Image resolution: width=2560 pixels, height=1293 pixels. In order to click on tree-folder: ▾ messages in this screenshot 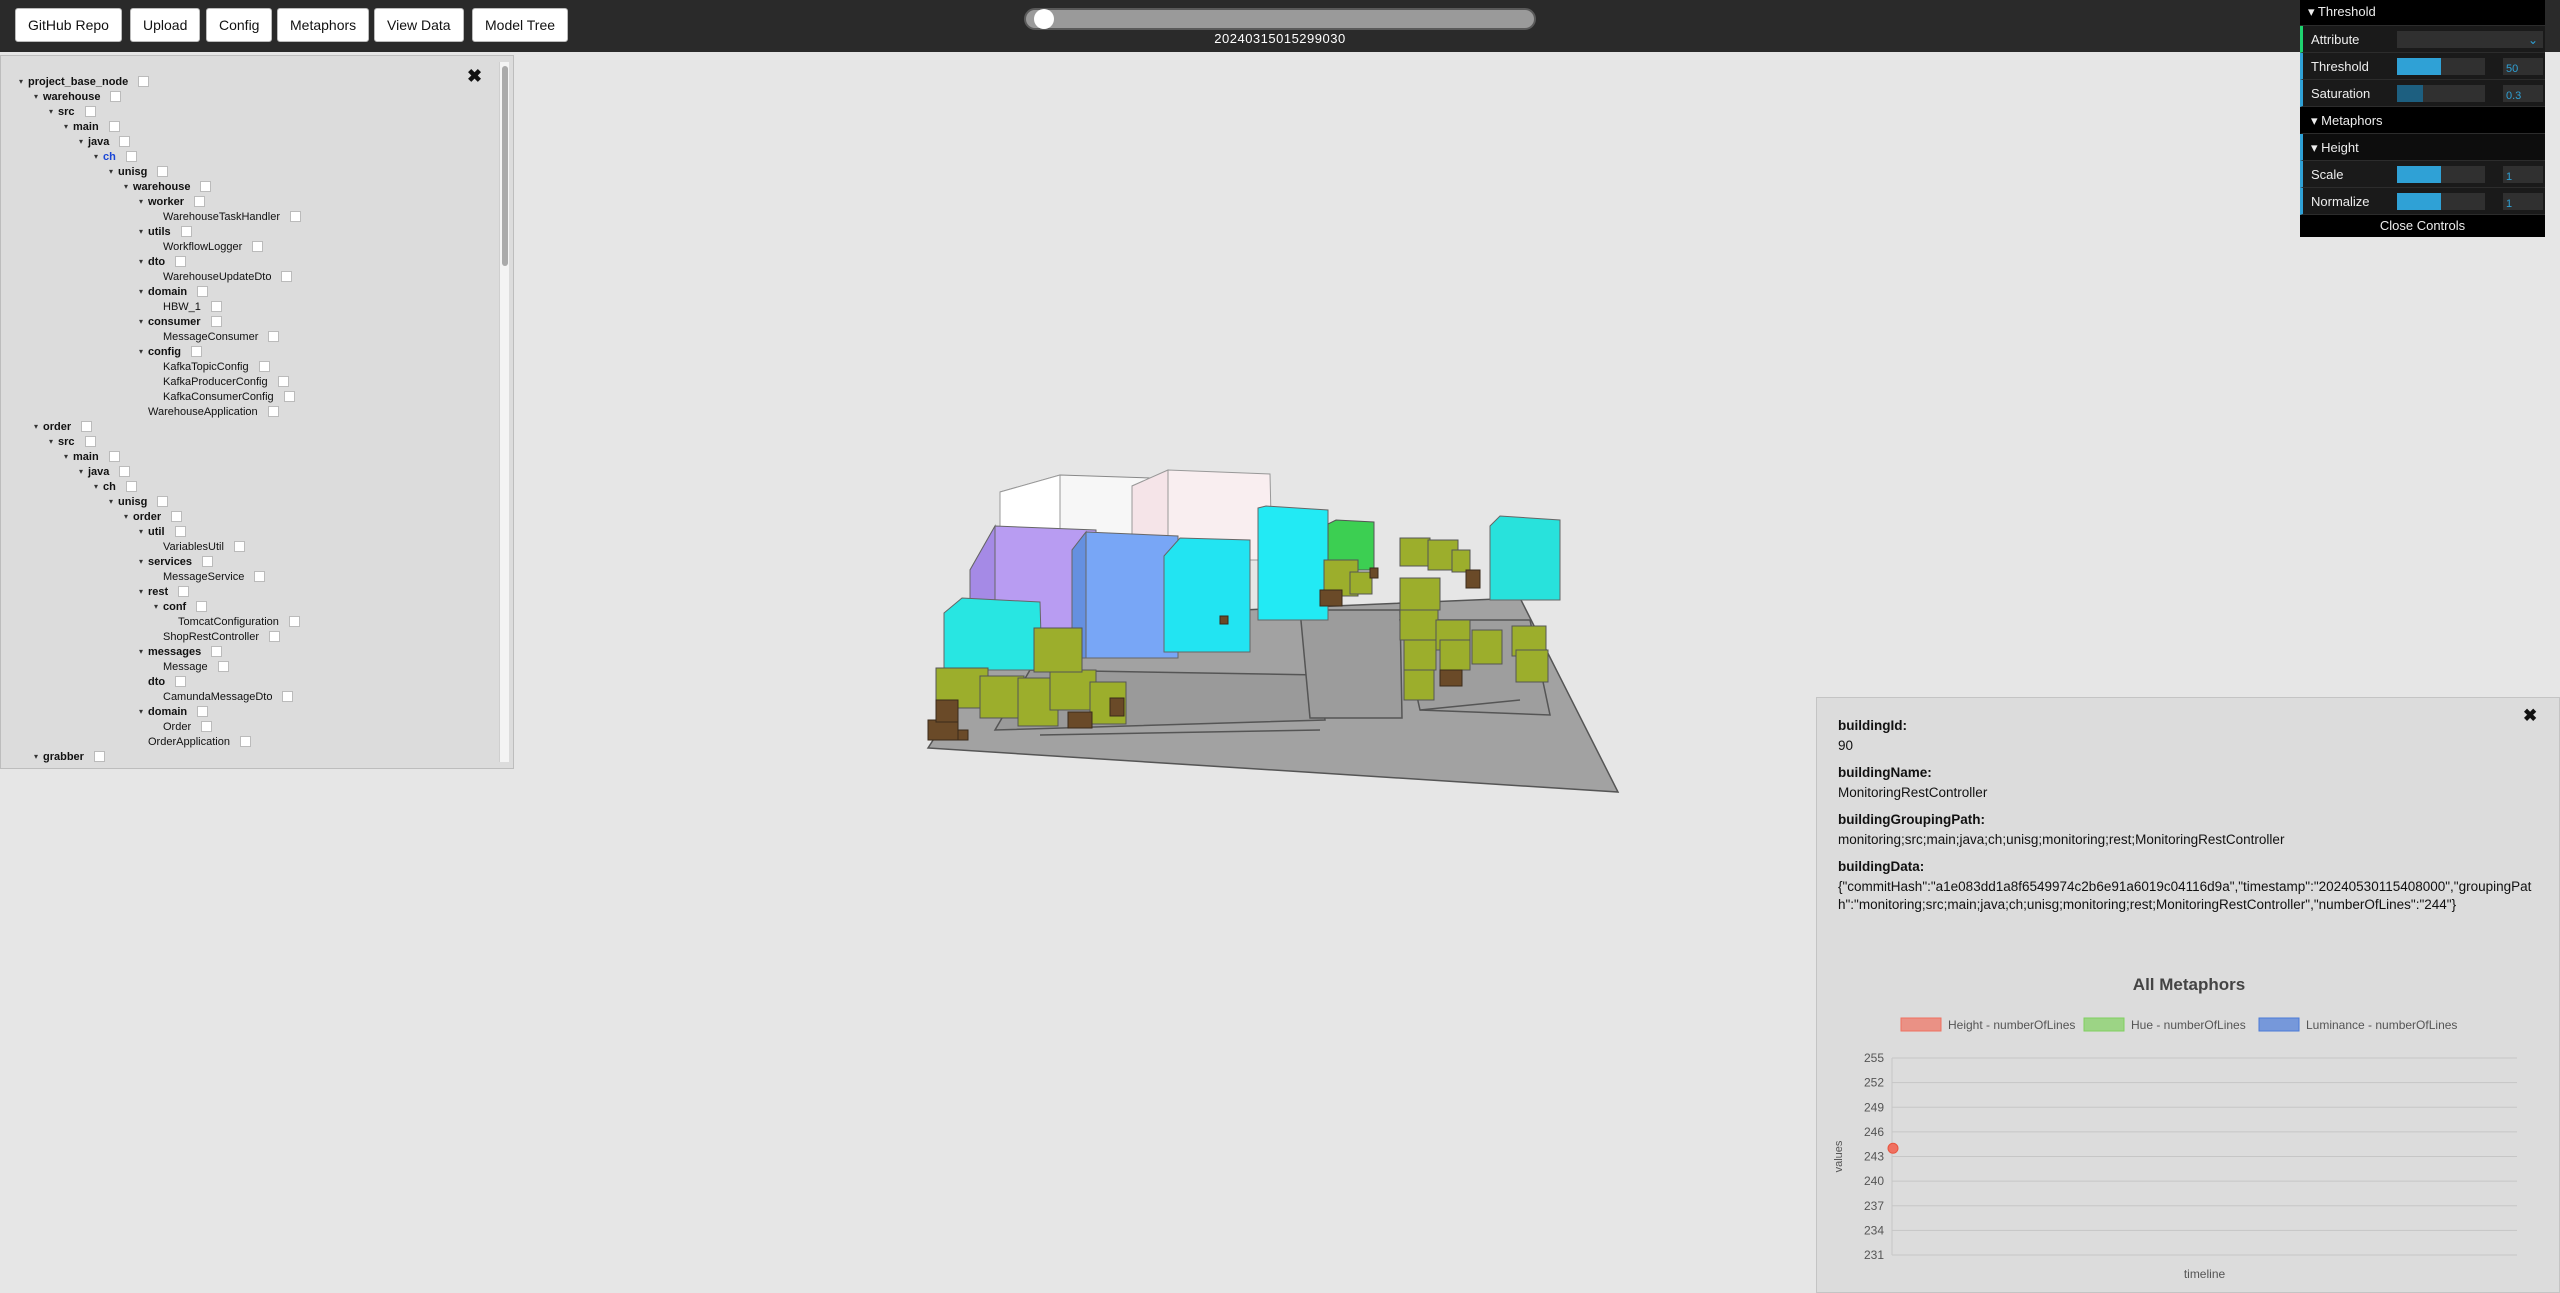, I will do `click(160, 651)`.